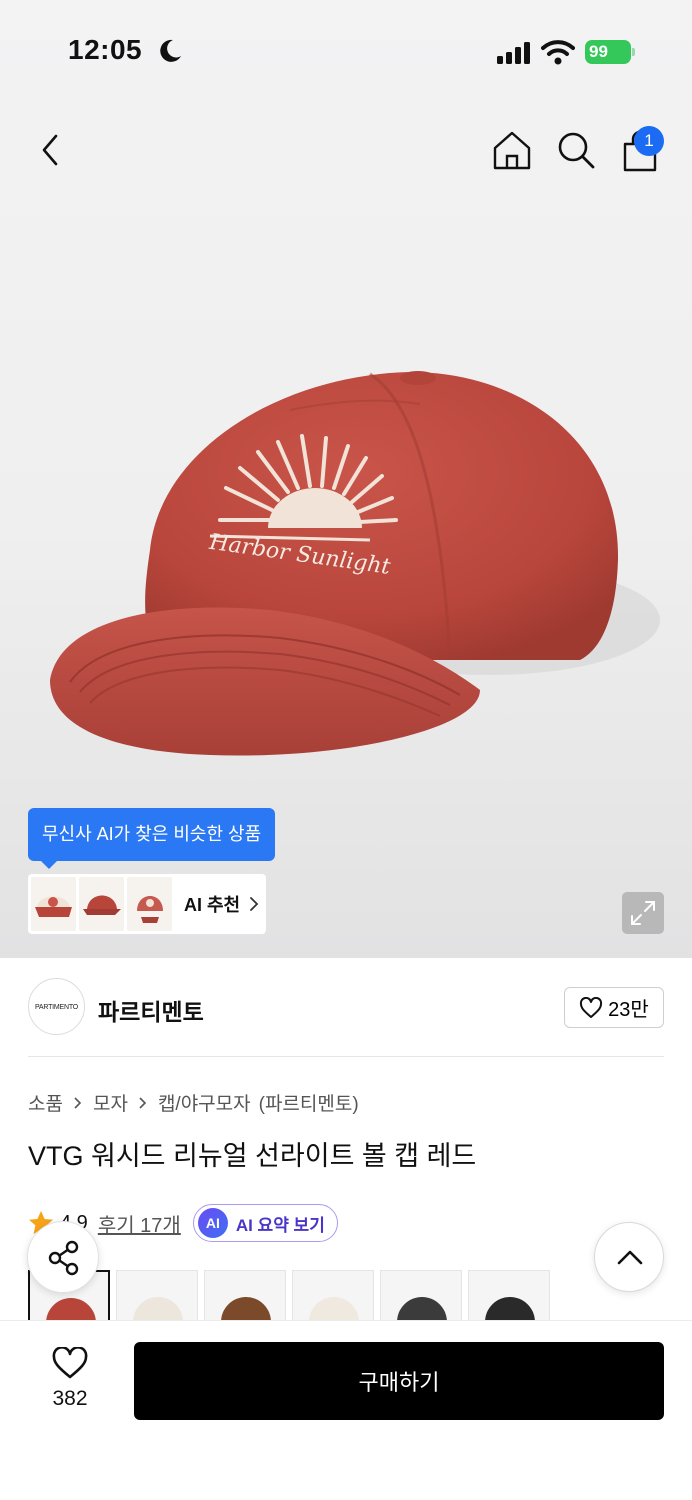 Image resolution: width=692 pixels, height=1500 pixels. I want to click on breadcrumb-item: 모자, so click(110, 1102).